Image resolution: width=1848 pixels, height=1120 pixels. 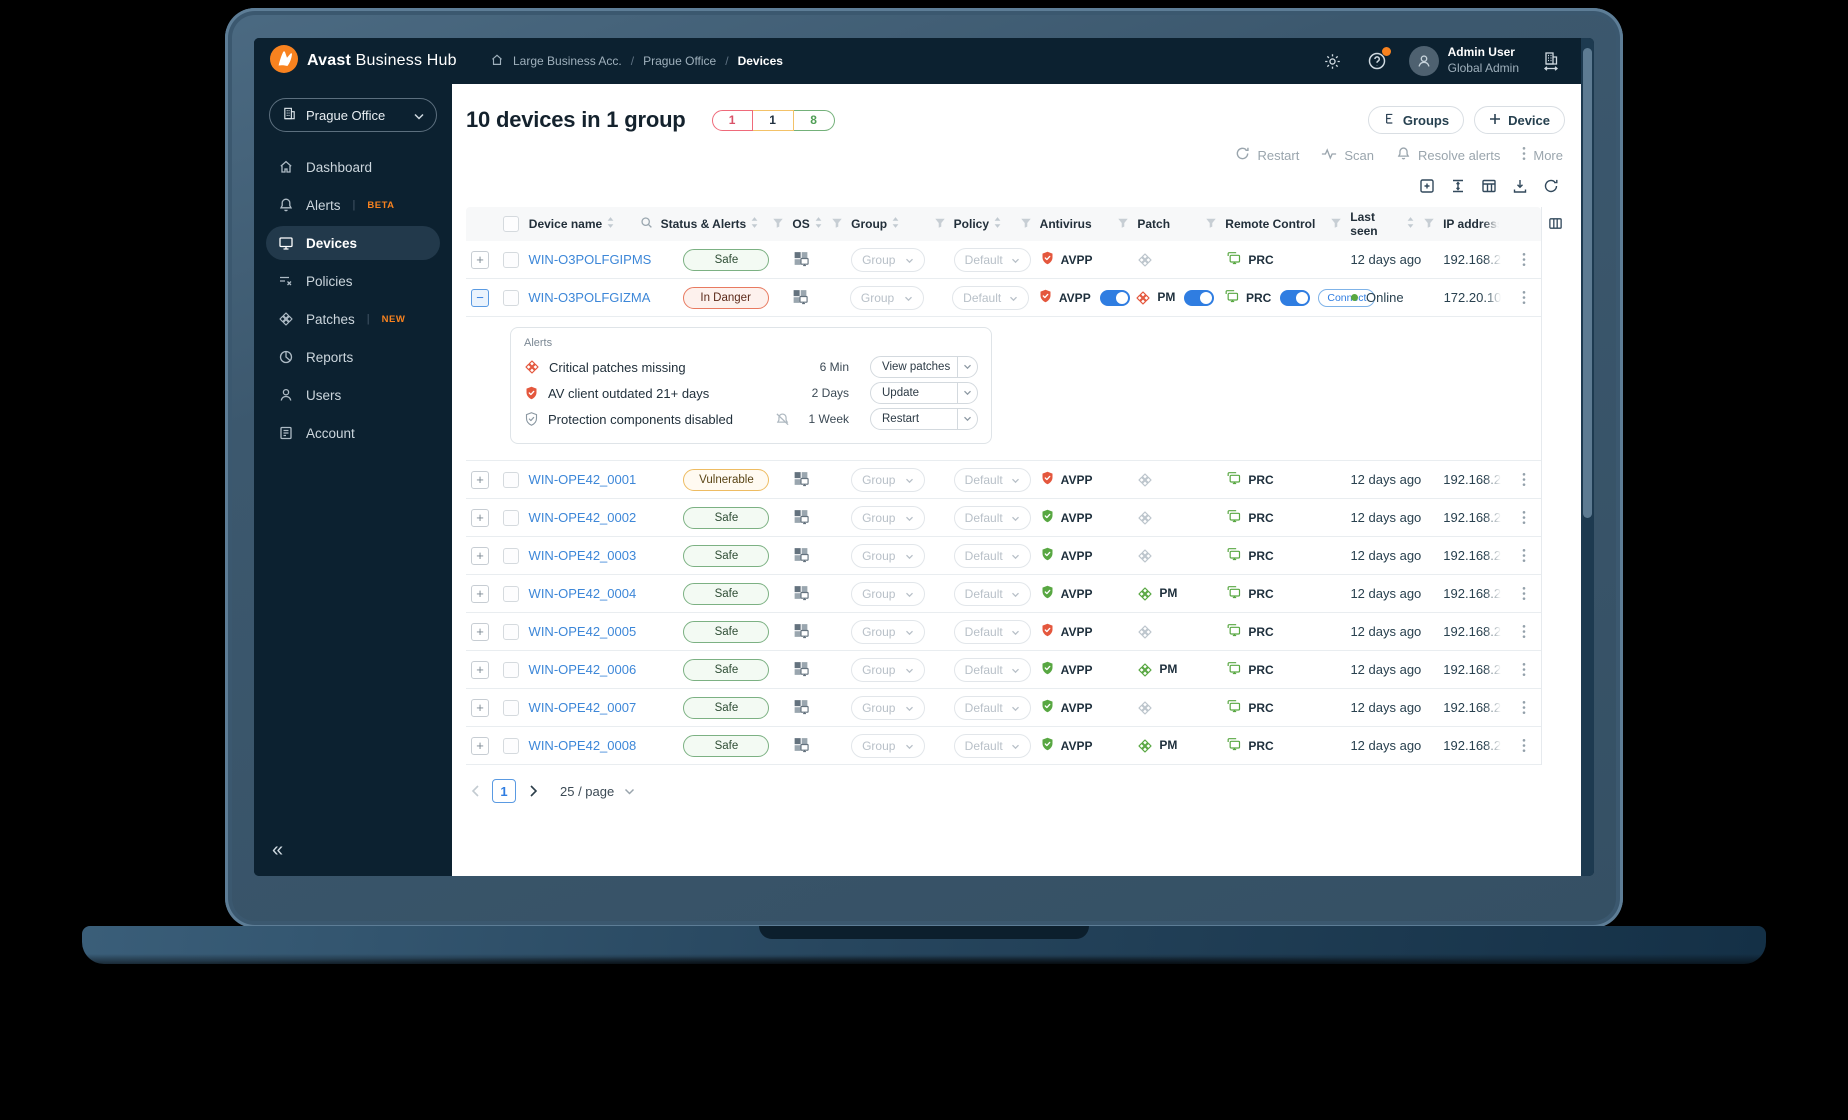 What do you see at coordinates (475, 791) in the screenshot?
I see `prev-page-button` at bounding box center [475, 791].